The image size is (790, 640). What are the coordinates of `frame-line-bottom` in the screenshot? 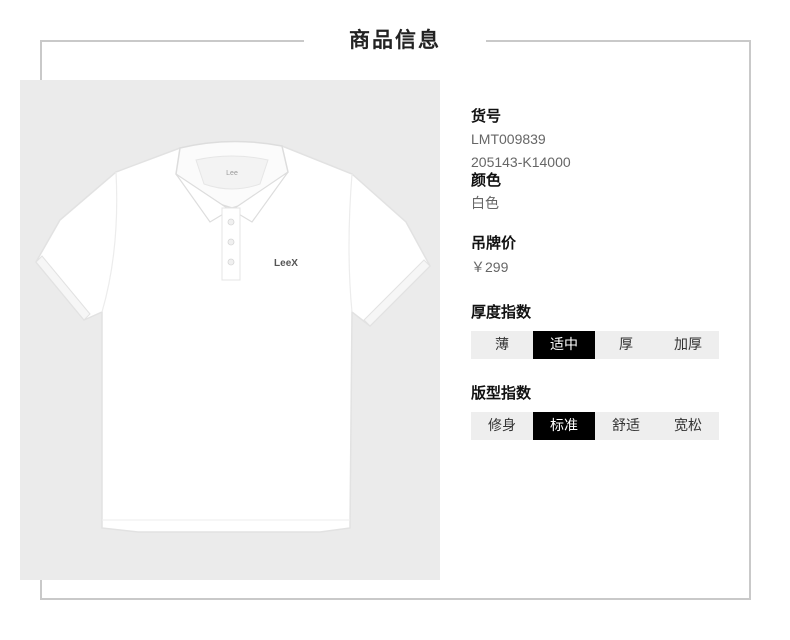 It's located at (395, 599).